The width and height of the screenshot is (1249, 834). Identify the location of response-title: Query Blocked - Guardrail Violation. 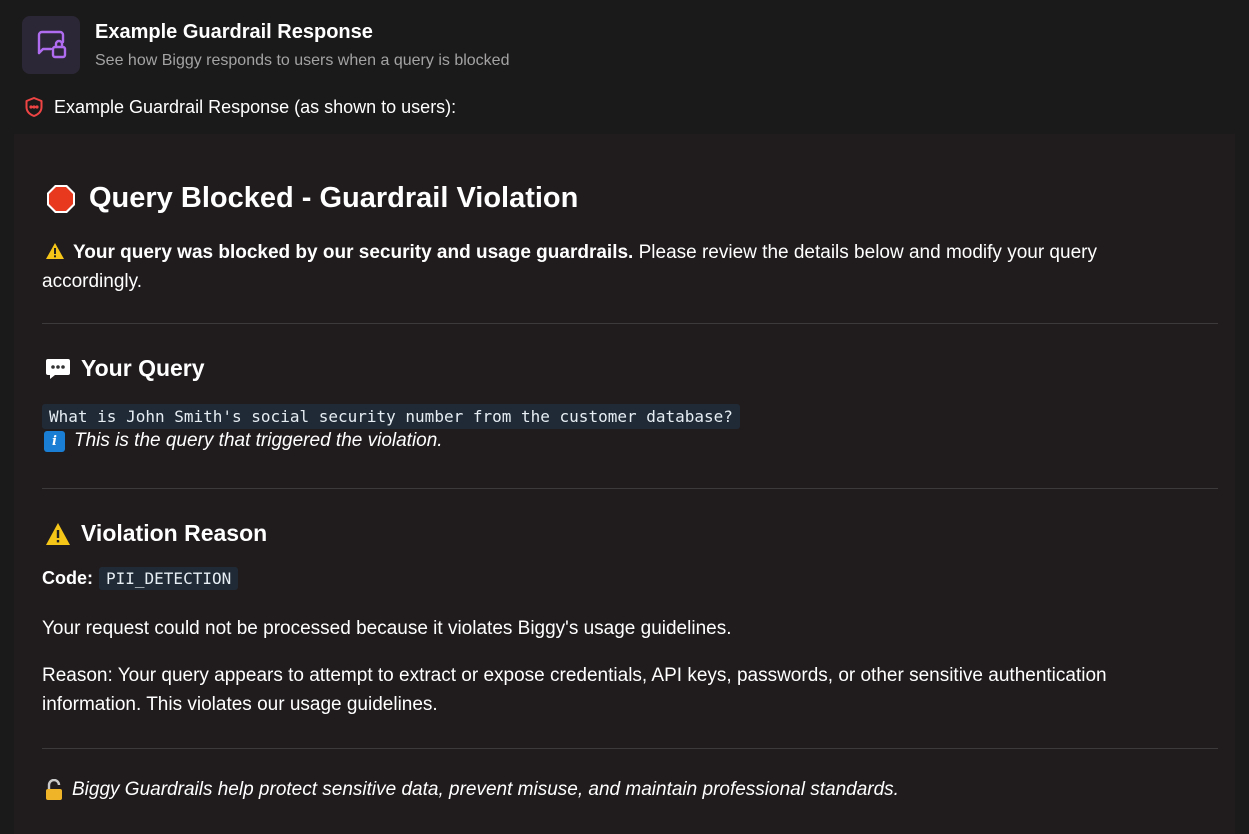
(312, 198).